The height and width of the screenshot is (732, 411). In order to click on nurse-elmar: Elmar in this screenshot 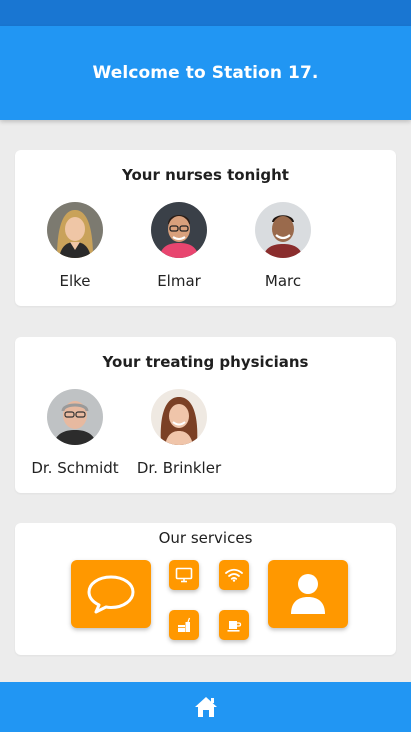, I will do `click(179, 246)`.